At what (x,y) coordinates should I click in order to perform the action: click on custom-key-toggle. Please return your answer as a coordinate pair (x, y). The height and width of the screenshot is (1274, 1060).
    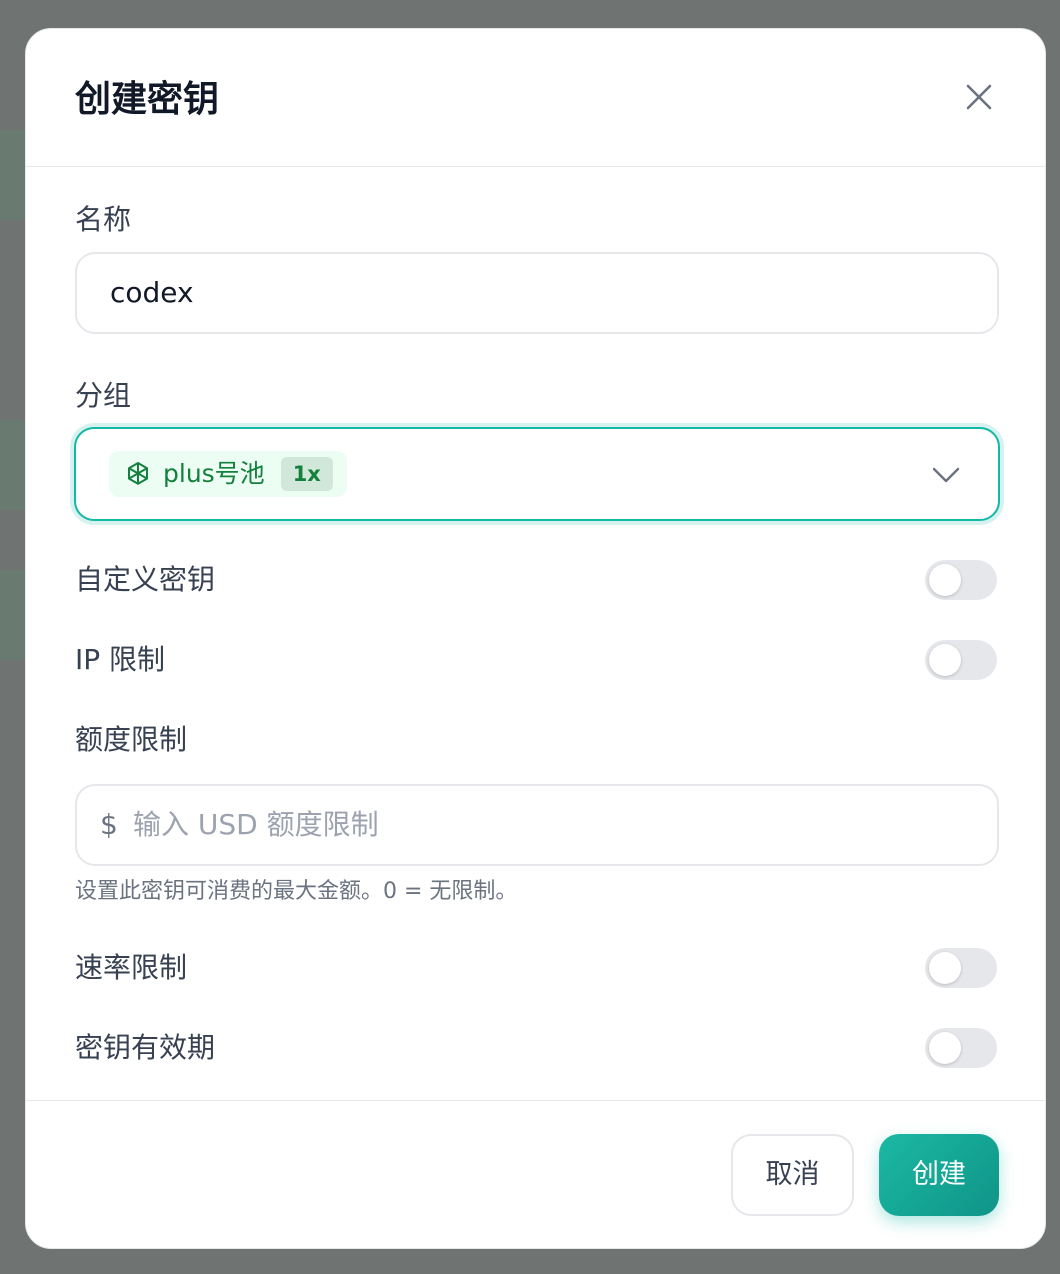
    Looking at the image, I should click on (961, 580).